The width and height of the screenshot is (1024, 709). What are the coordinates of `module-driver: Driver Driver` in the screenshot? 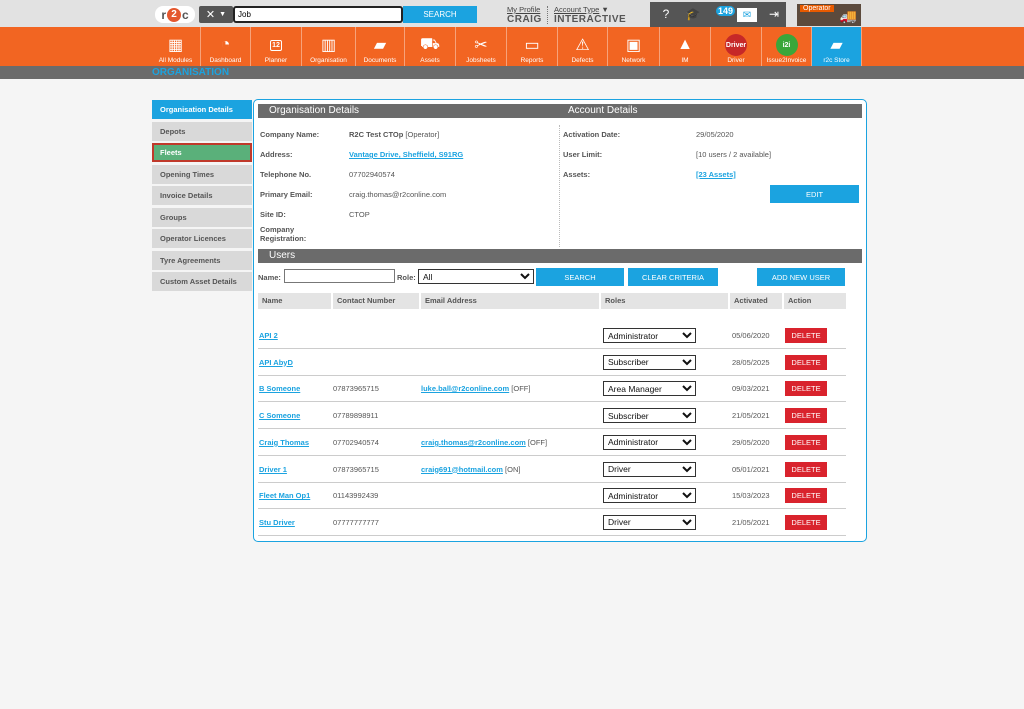 It's located at (736, 46).